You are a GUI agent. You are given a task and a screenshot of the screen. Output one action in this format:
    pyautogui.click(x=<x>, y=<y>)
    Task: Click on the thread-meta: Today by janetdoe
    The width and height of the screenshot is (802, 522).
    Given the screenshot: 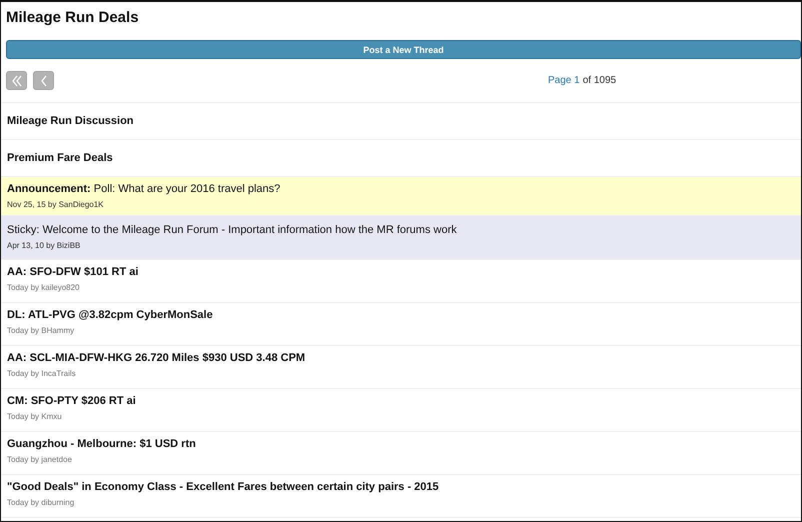 What is the action you would take?
    pyautogui.click(x=40, y=459)
    